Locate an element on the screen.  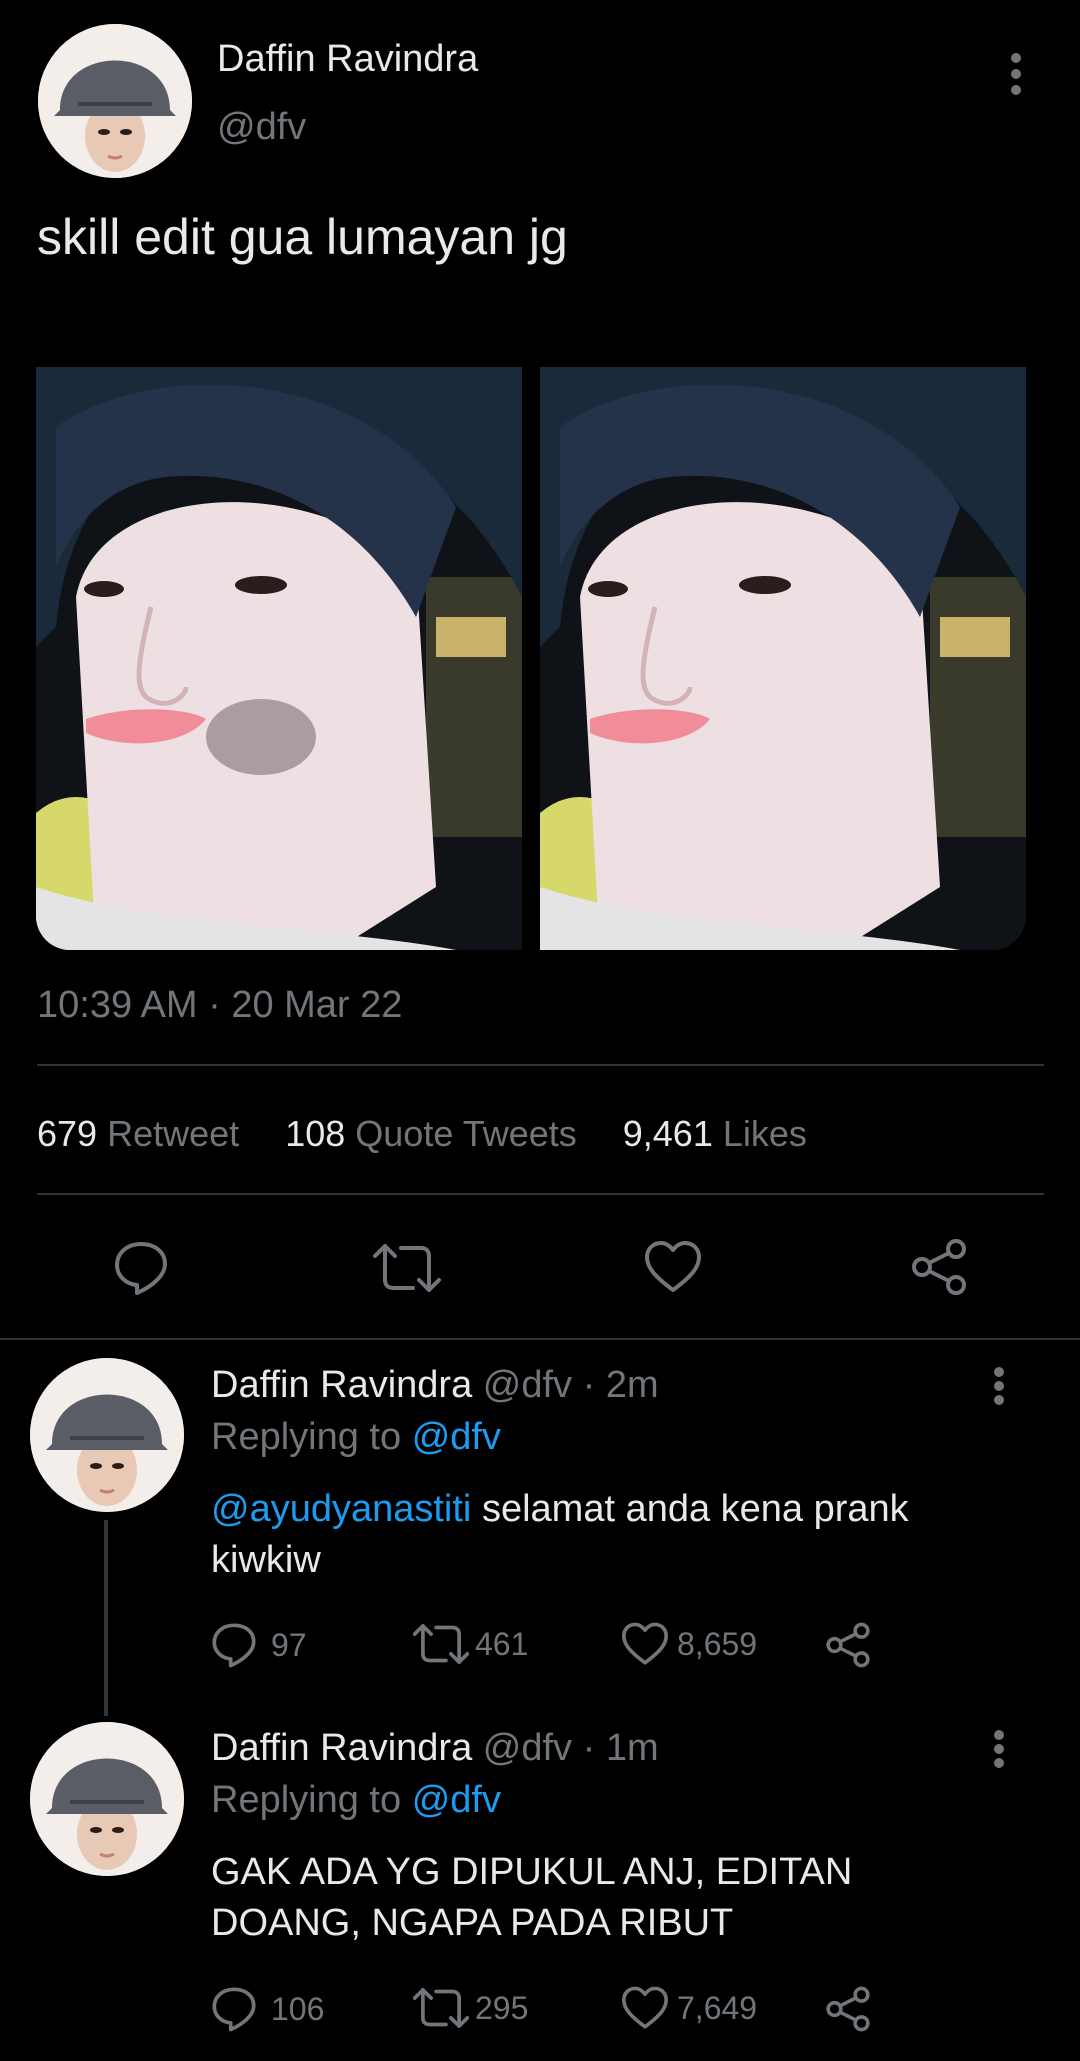
reply-action-retweet: 461 is located at coordinates (470, 1644).